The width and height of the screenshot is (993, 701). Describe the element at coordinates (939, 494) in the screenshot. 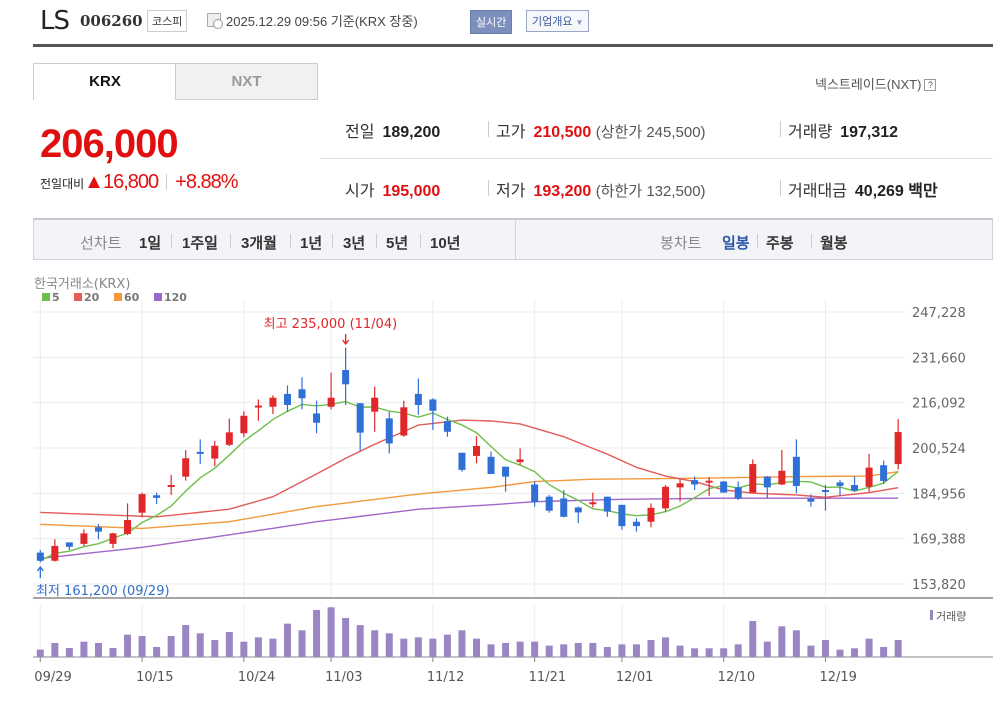

I see `y-tick-label: 184,956` at that location.